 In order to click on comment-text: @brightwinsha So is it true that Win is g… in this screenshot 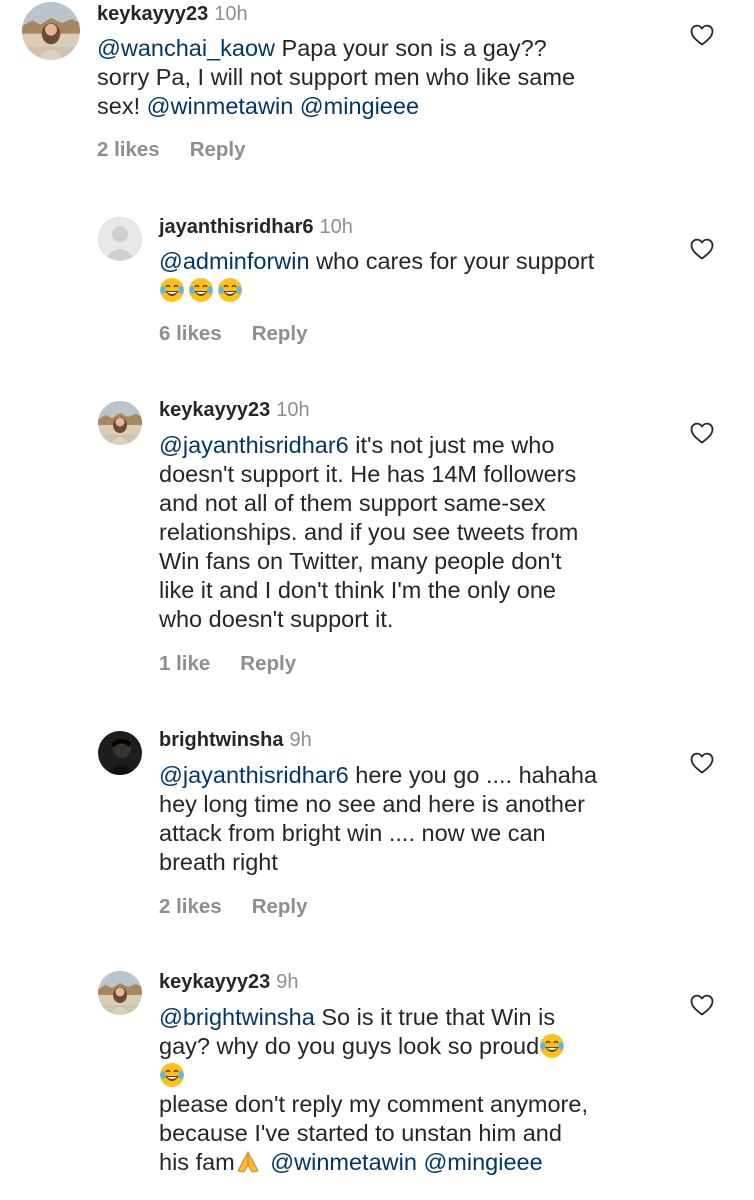, I will do `click(373, 1090)`.